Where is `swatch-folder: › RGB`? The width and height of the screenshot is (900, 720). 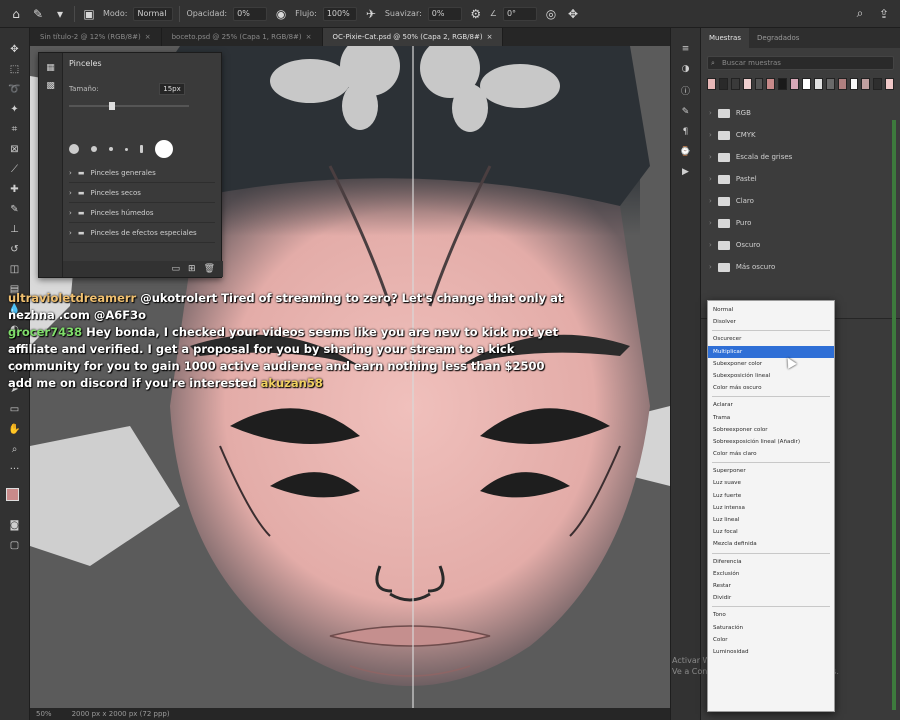 swatch-folder: › RGB is located at coordinates (800, 113).